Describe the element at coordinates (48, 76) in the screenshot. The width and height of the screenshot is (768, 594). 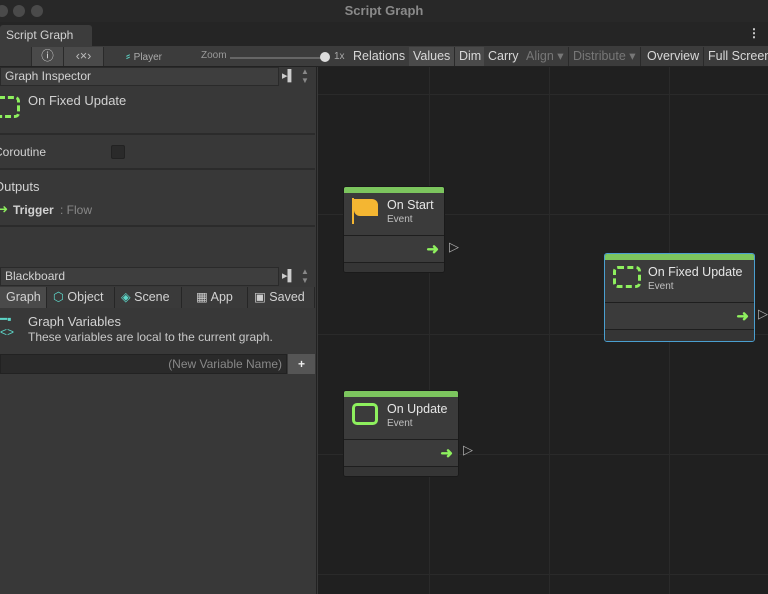
I see `graph-inspector-title: Graph Inspector` at that location.